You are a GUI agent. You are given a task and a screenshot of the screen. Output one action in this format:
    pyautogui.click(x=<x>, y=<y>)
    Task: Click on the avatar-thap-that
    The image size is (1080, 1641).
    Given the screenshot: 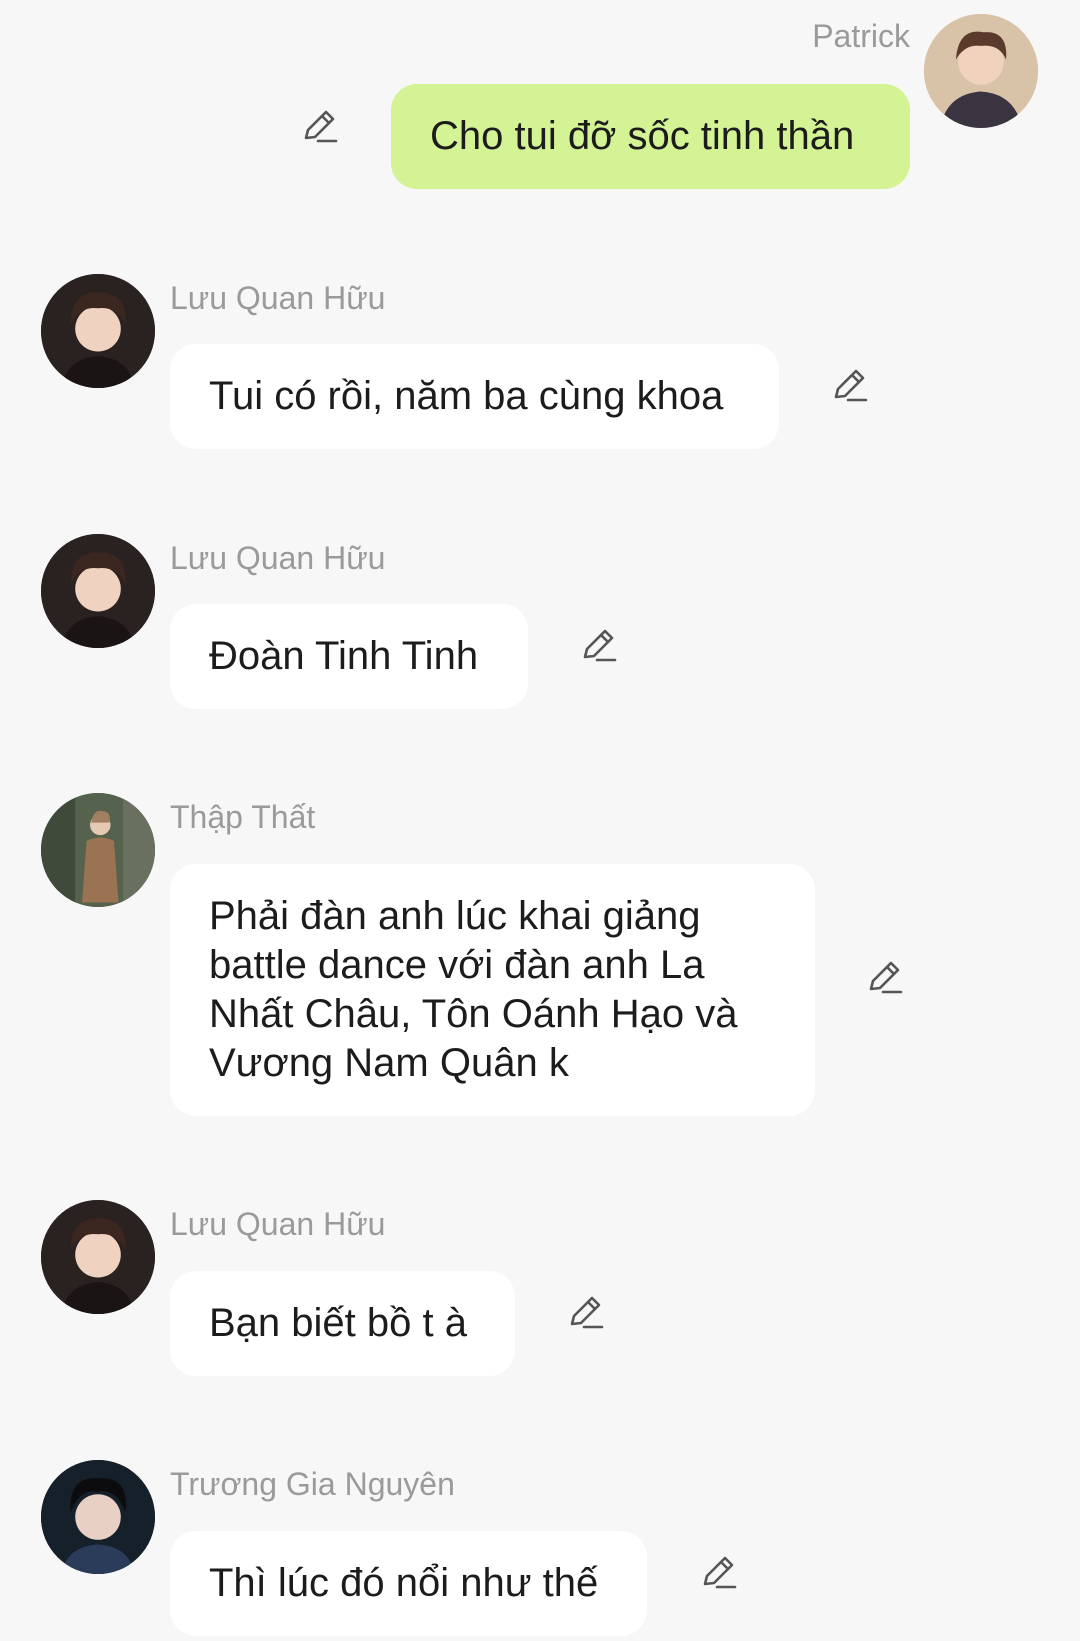 What is the action you would take?
    pyautogui.click(x=98, y=850)
    